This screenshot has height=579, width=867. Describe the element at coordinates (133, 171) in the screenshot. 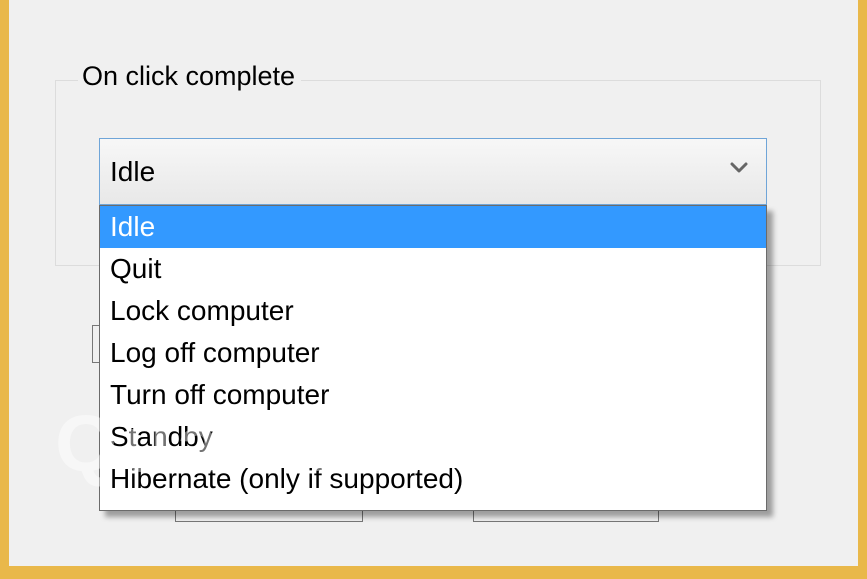

I see `selected-action: Idle` at that location.